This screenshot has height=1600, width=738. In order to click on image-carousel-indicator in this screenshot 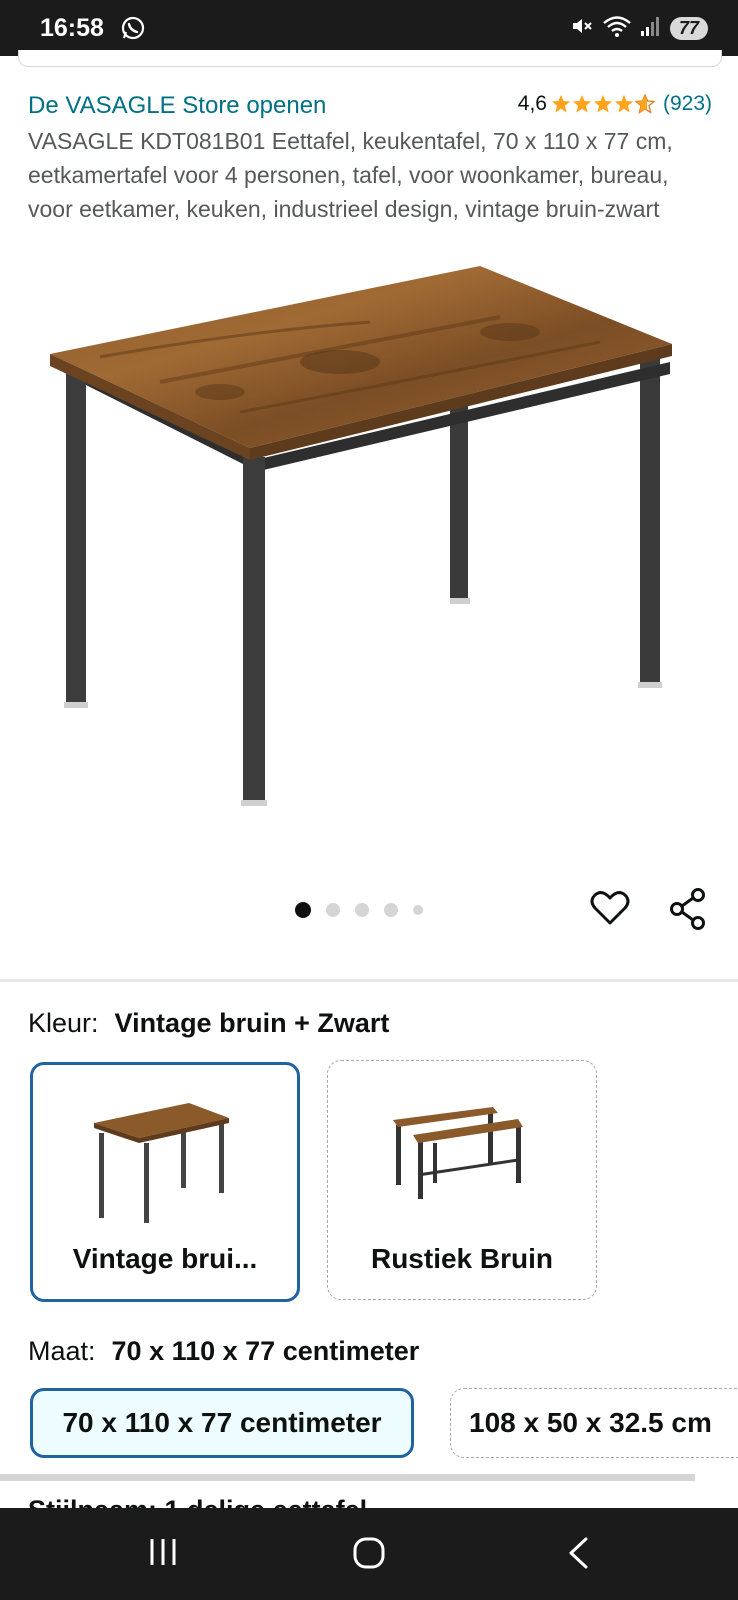, I will do `click(359, 910)`.